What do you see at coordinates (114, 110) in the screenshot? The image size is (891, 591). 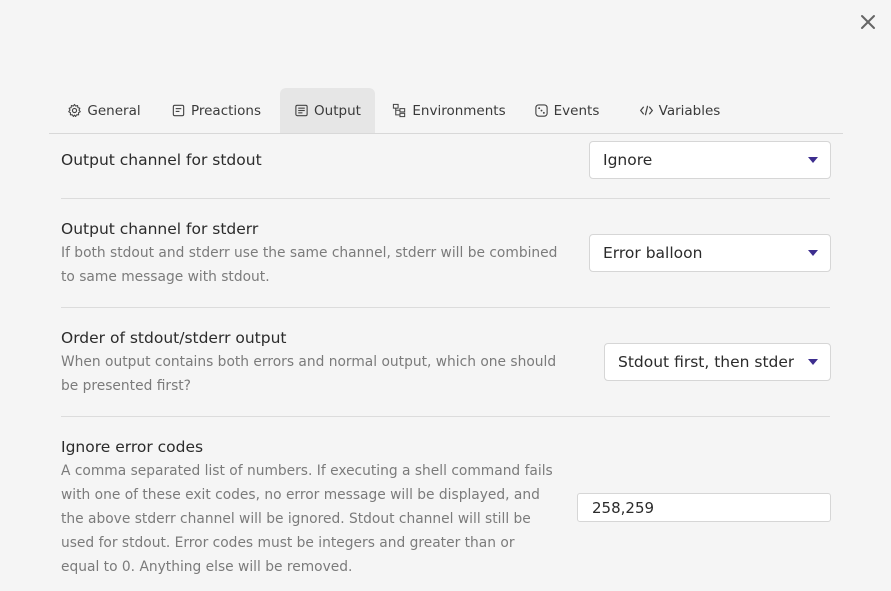 I see `tab-label: General` at bounding box center [114, 110].